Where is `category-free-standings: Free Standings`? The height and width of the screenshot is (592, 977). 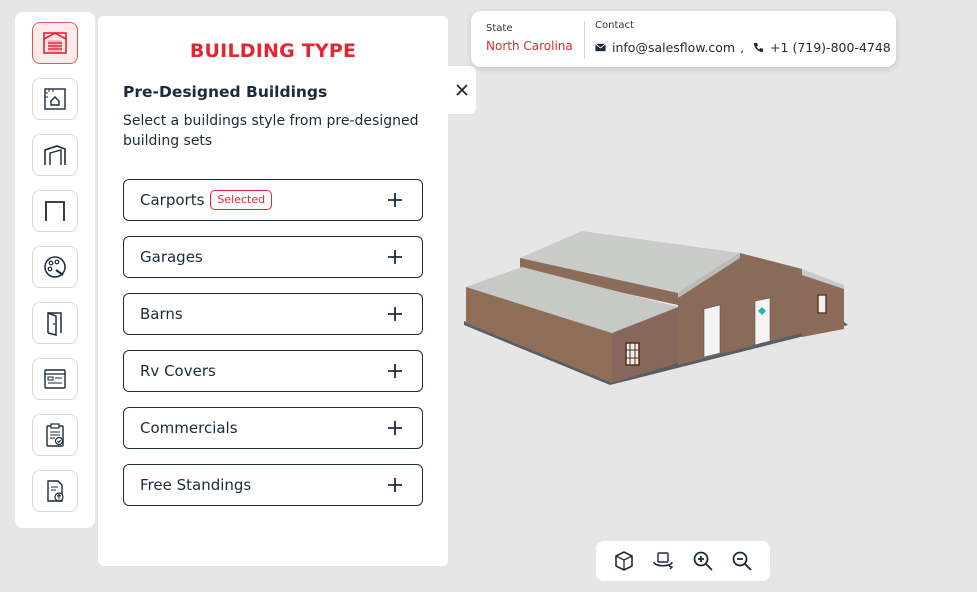 category-free-standings: Free Standings is located at coordinates (273, 485).